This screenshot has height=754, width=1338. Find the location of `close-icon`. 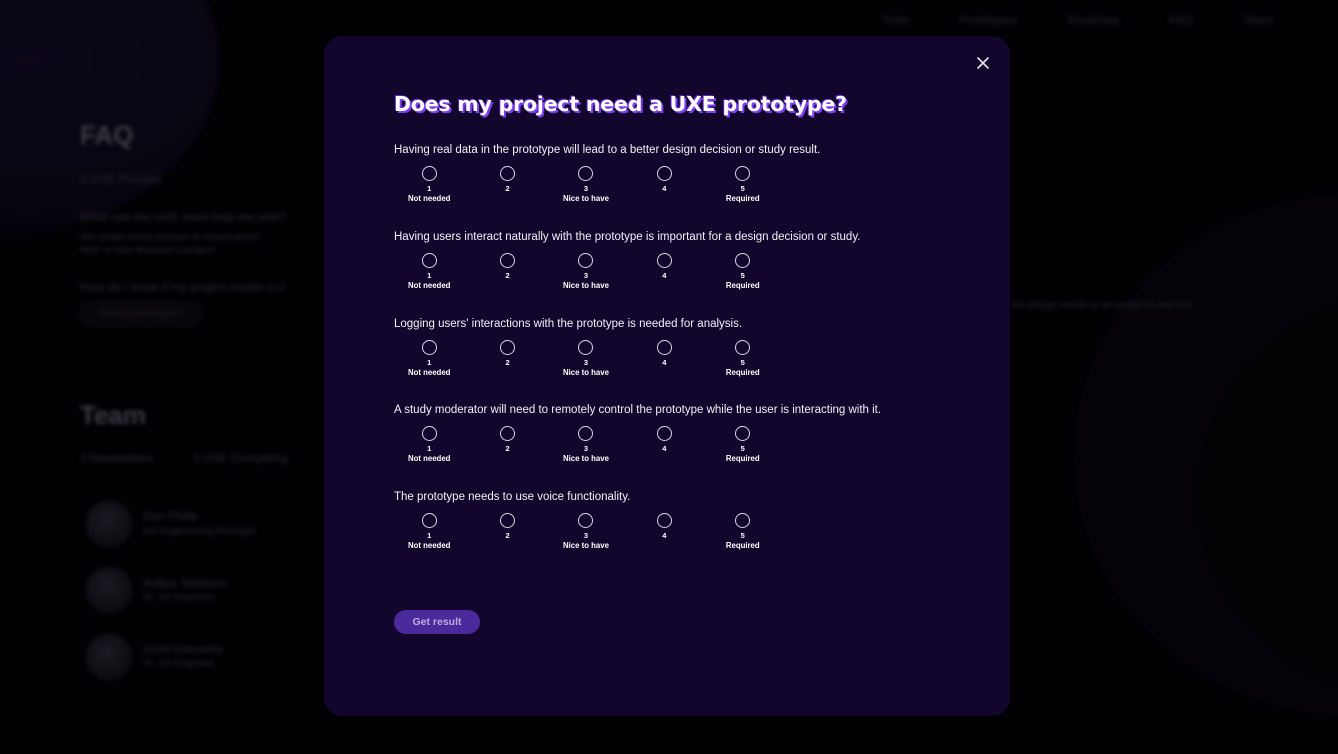

close-icon is located at coordinates (983, 63).